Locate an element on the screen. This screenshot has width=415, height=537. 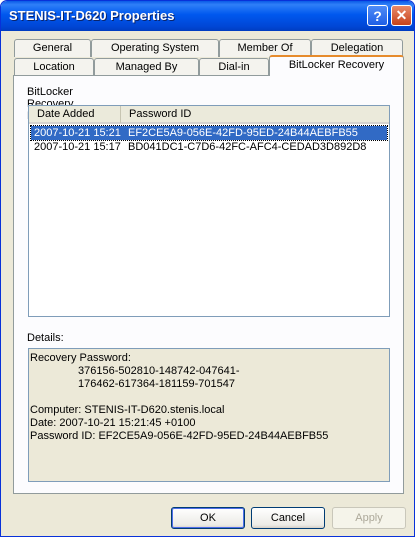
row-date: 2007-10-21 15:21 is located at coordinates (77, 133).